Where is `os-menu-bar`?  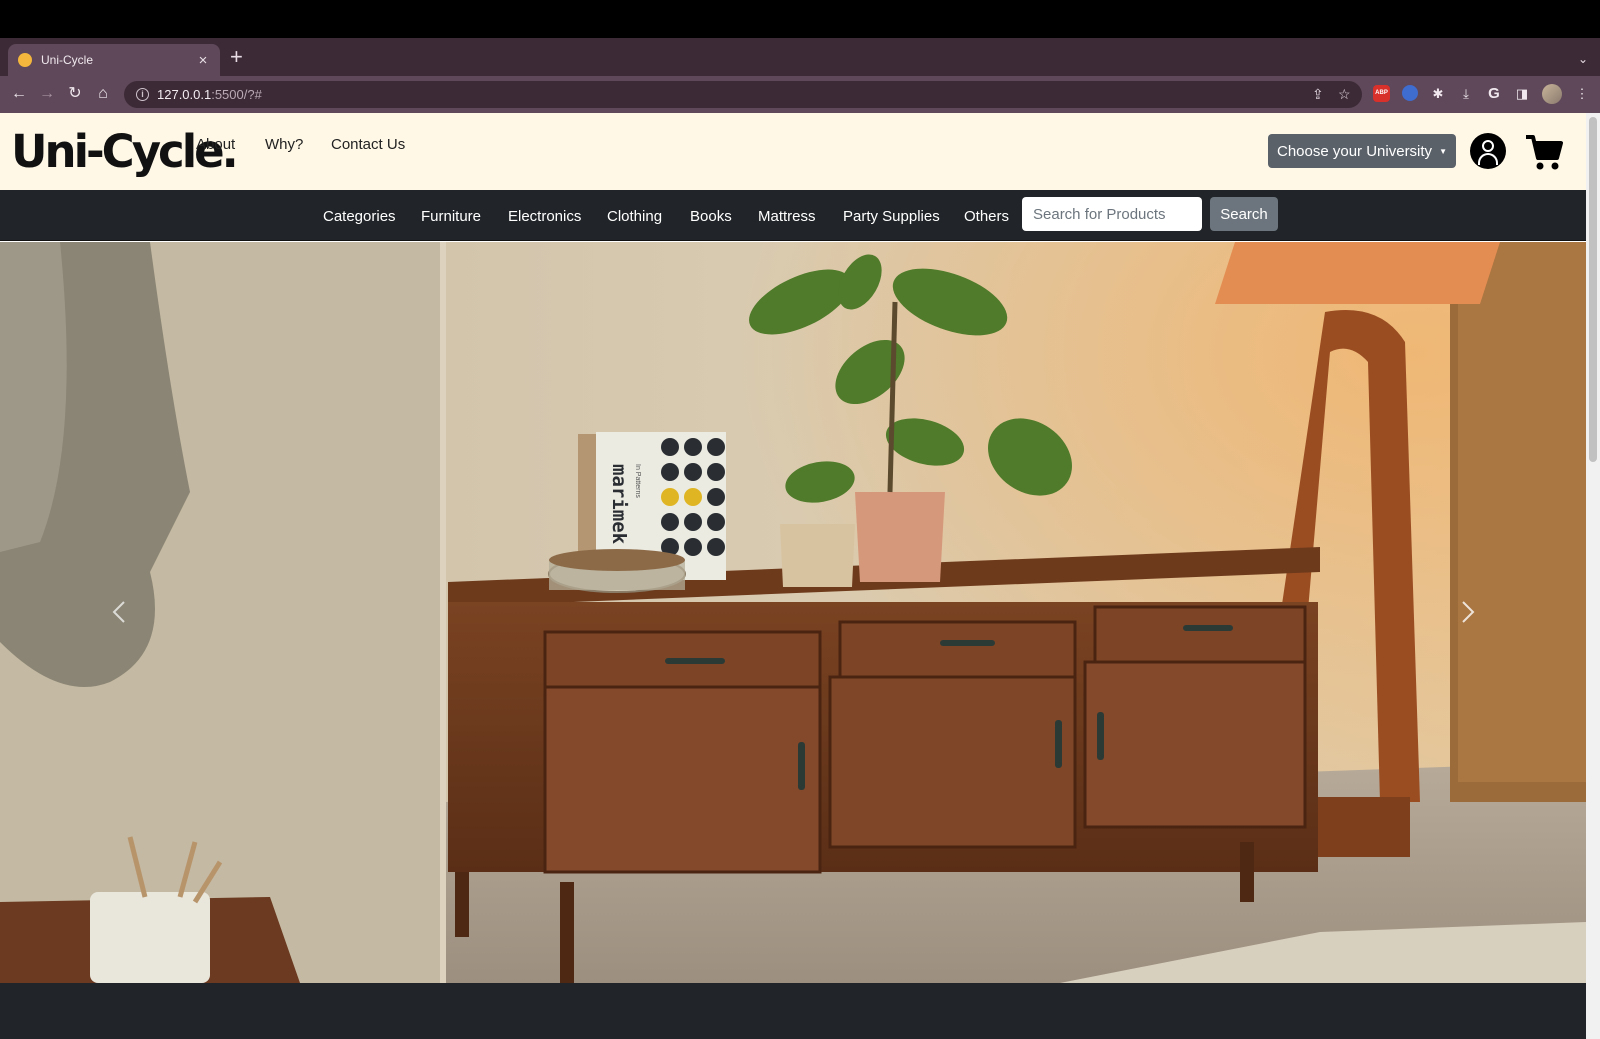
os-menu-bar is located at coordinates (800, 19).